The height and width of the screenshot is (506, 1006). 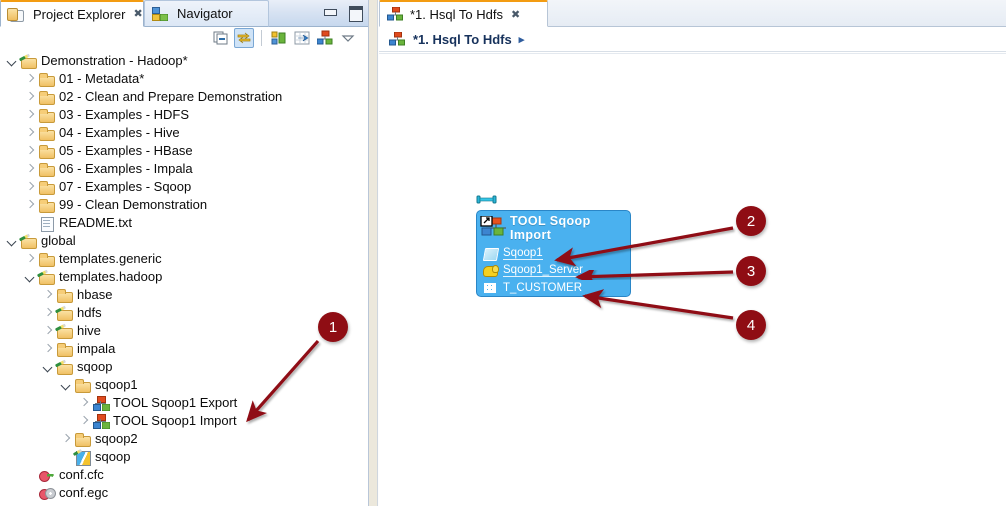 I want to click on tree-item-tool-sqoop1-export: TOOL Sqoop1 Export, so click(x=181, y=403).